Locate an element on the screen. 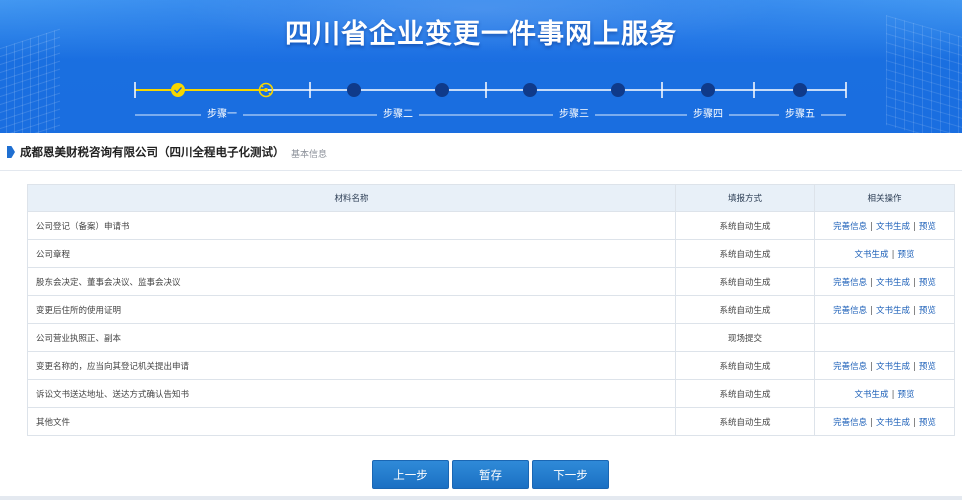 The width and height of the screenshot is (962, 500). table-row: 诉讼文书送达地址、送达方式确认告知书 系统自动生成 文书生成 | 预览 is located at coordinates (491, 393).